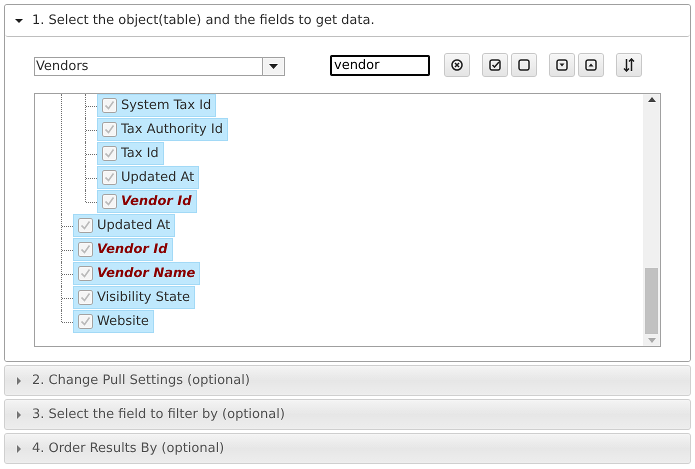  Describe the element at coordinates (380, 65) in the screenshot. I see `search-field: vendor` at that location.